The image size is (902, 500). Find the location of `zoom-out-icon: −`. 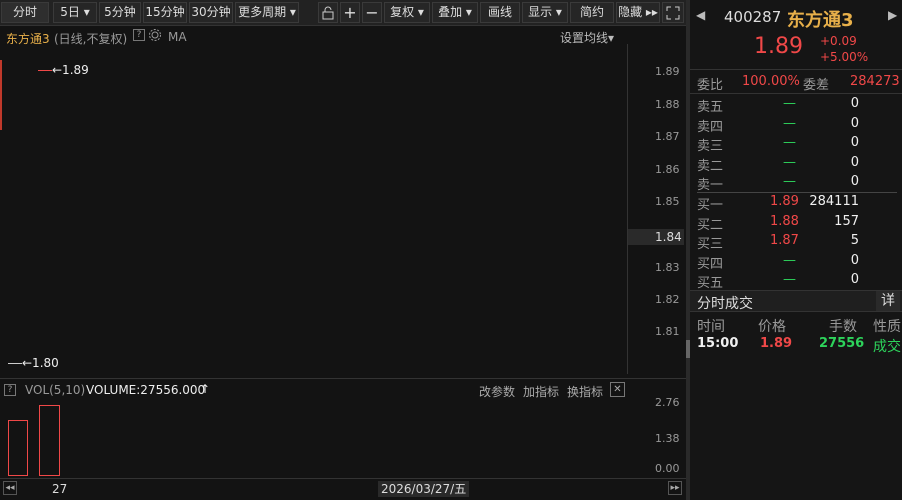

zoom-out-icon: − is located at coordinates (372, 12).